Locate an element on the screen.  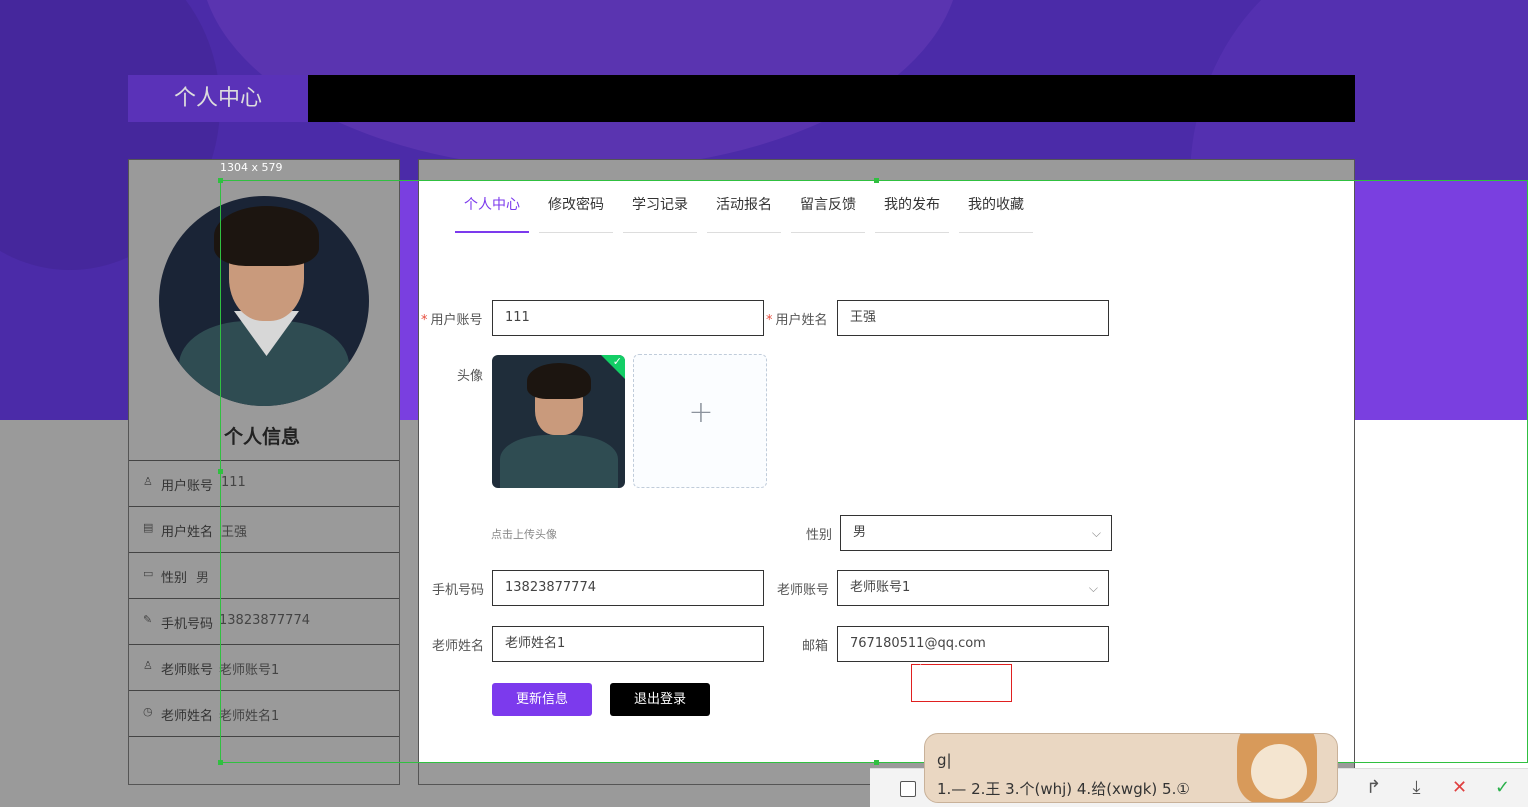
ime-input-text: g| is located at coordinates (944, 760).